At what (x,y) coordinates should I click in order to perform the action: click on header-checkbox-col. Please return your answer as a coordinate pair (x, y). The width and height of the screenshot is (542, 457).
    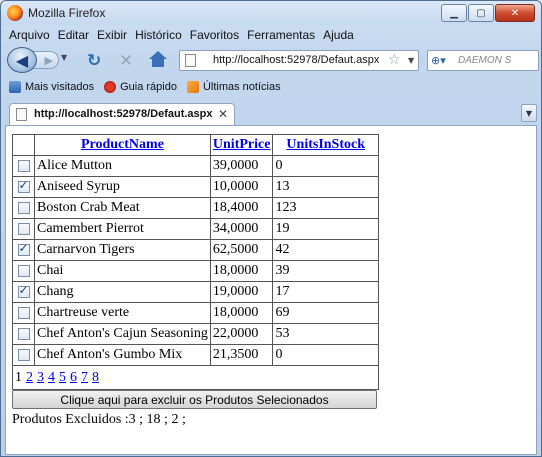
    Looking at the image, I should click on (23, 145).